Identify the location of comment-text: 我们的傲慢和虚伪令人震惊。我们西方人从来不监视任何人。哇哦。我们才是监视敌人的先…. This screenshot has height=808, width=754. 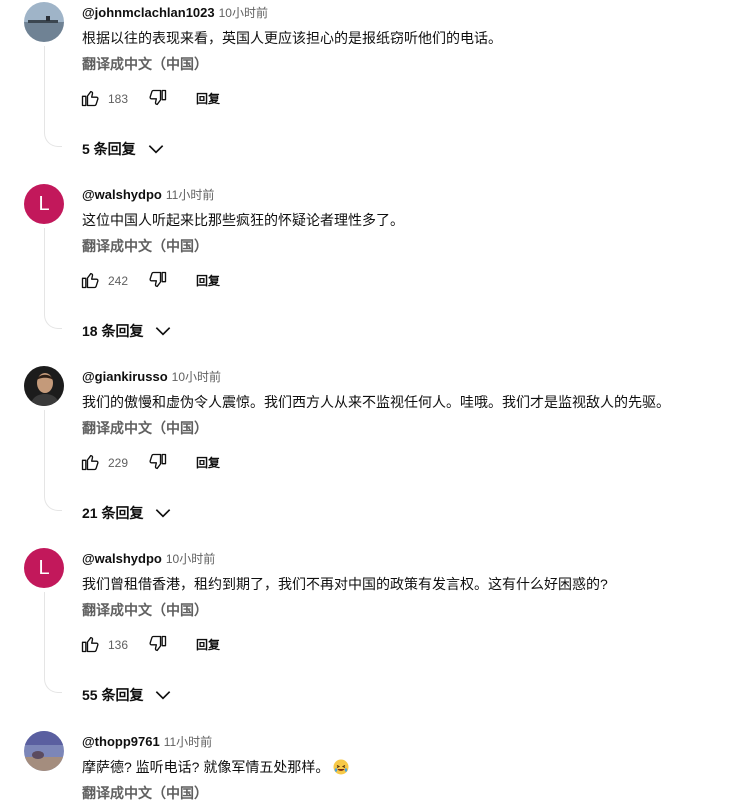
(376, 402).